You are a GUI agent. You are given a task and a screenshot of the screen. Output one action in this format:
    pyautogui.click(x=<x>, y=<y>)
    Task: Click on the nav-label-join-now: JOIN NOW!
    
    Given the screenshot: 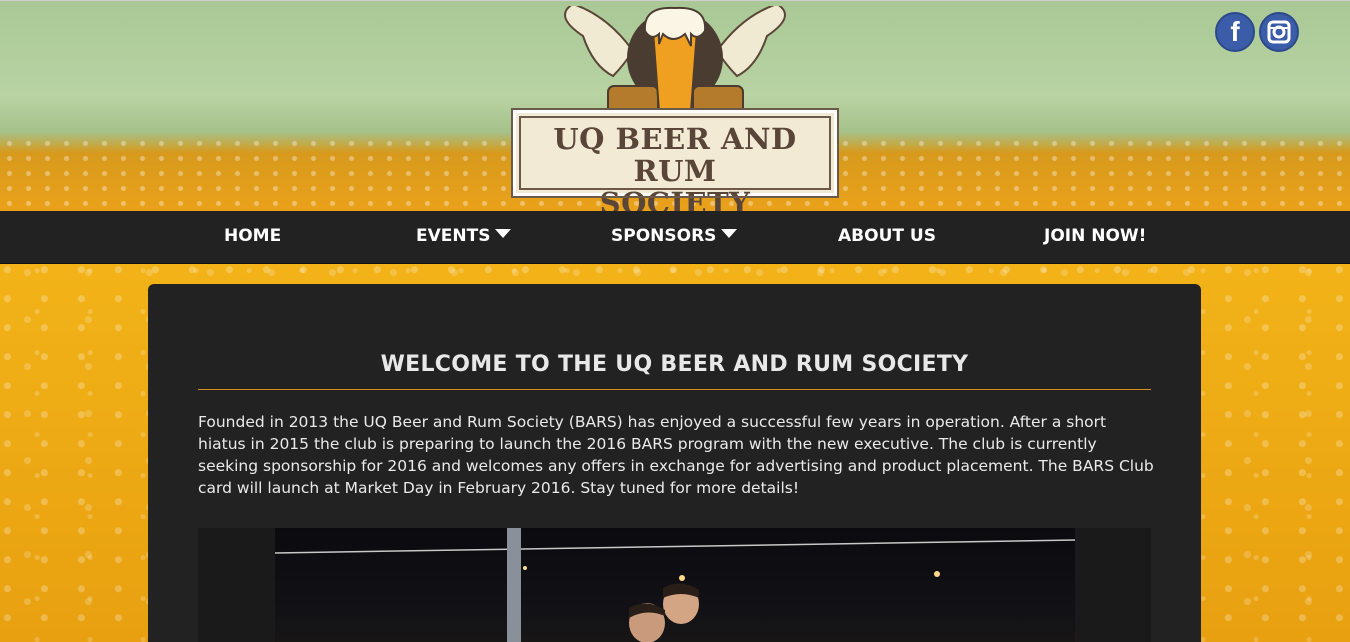 What is the action you would take?
    pyautogui.click(x=1095, y=236)
    